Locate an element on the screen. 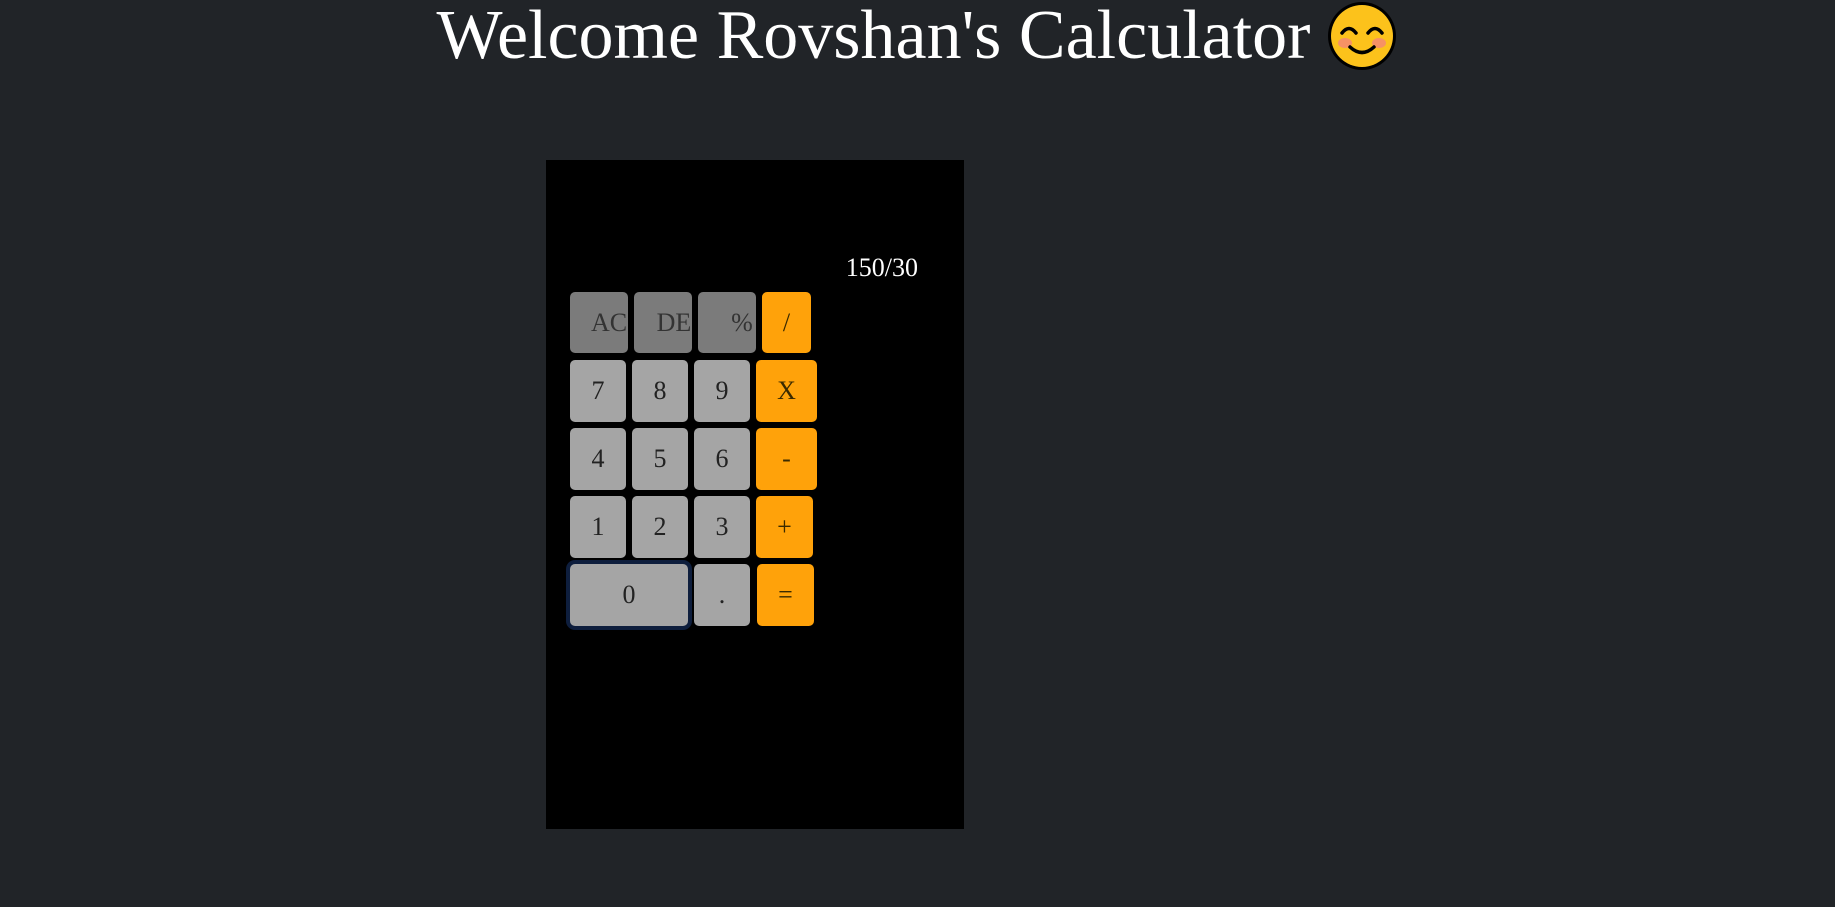 The height and width of the screenshot is (907, 1835). multiply-button: X is located at coordinates (786, 391).